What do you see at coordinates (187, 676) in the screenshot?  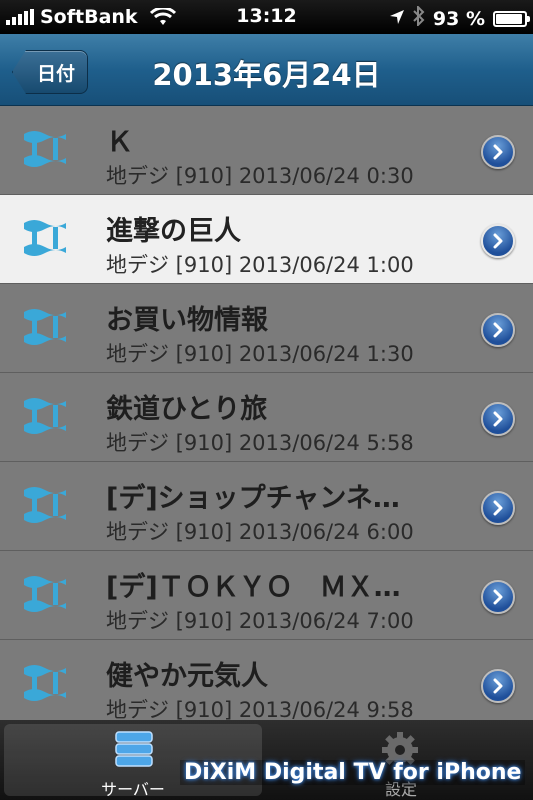 I see `program-title: 健やか元気人` at bounding box center [187, 676].